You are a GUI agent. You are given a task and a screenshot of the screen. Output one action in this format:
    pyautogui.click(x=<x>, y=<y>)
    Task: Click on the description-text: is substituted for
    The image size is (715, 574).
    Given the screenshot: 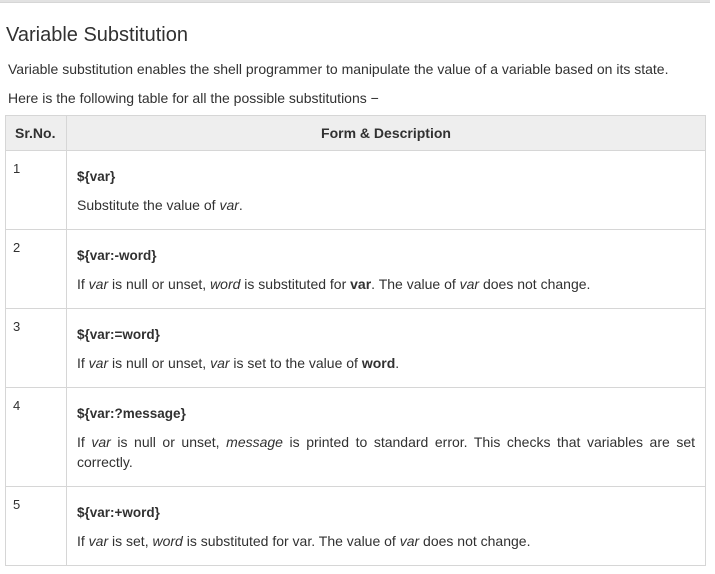 What is the action you would take?
    pyautogui.click(x=295, y=284)
    